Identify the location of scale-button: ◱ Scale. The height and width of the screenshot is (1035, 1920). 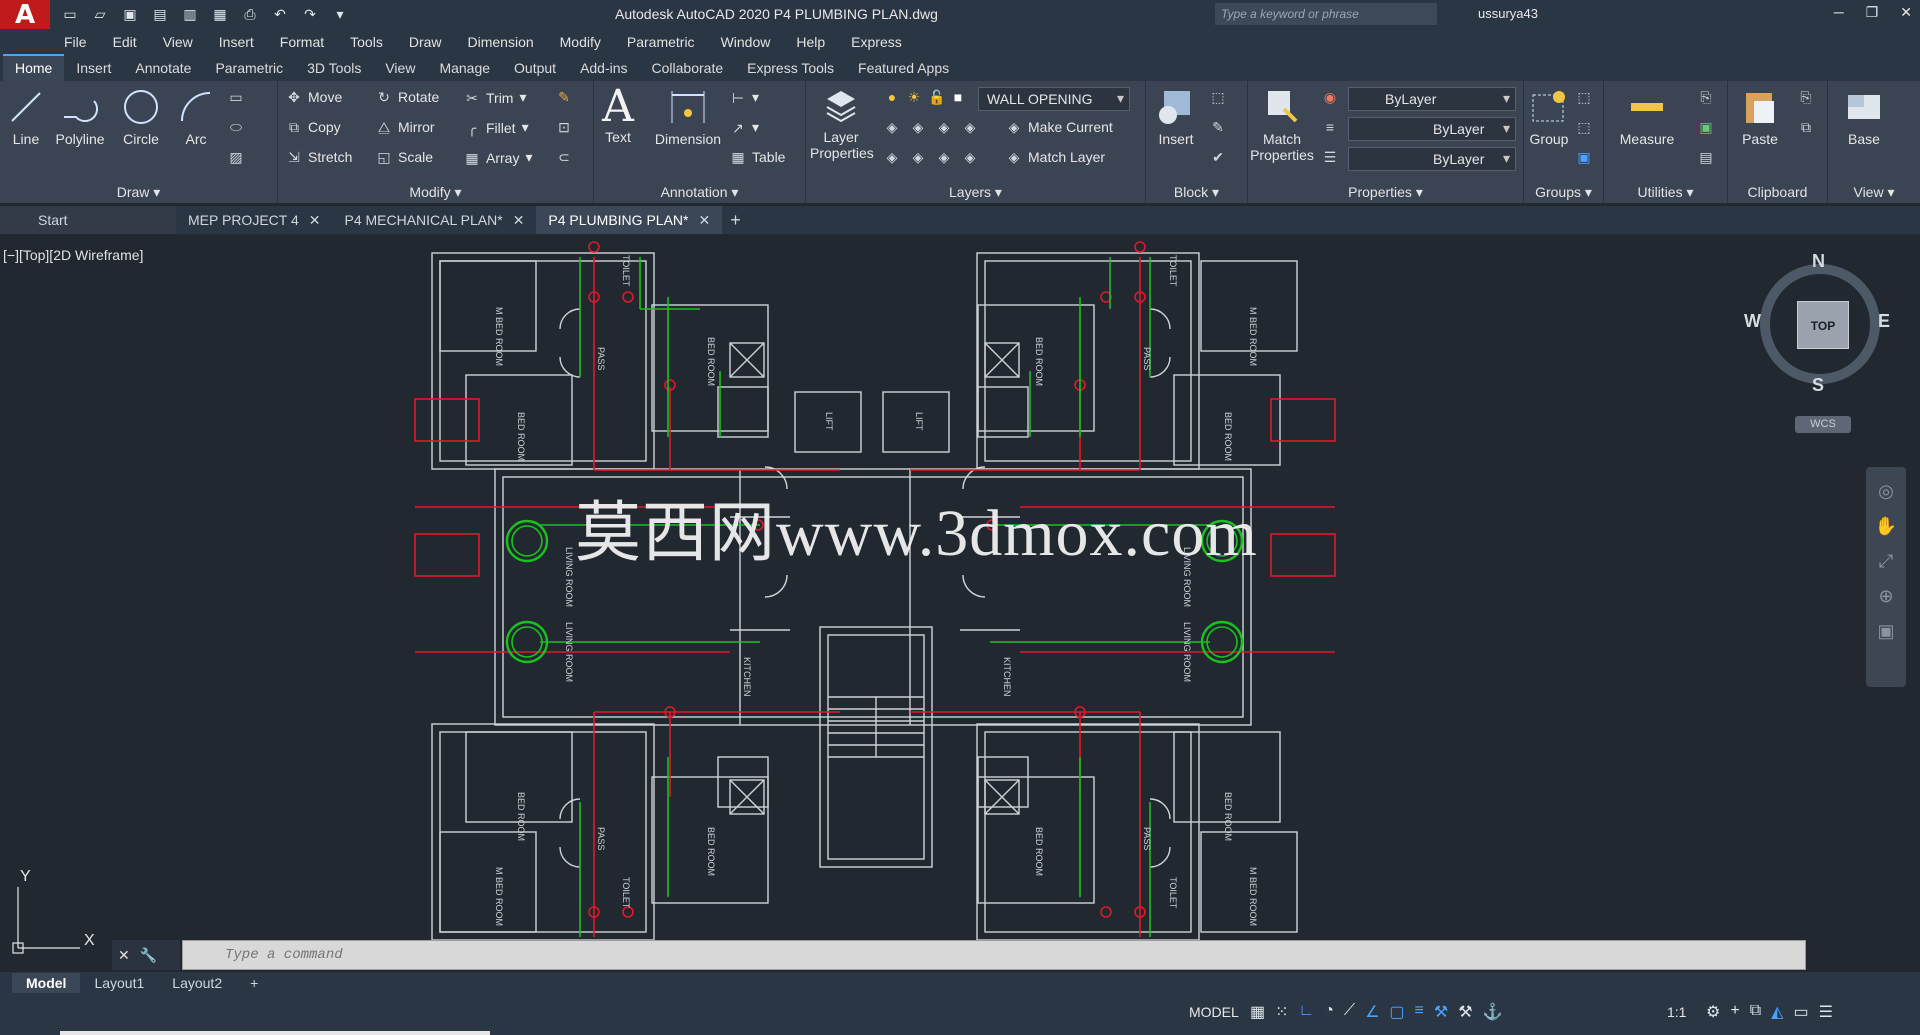
(404, 157).